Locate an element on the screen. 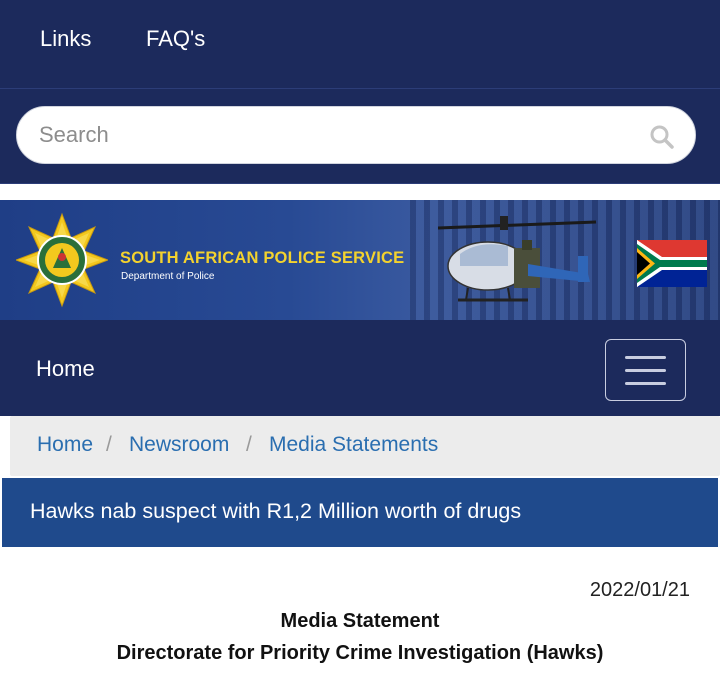 The width and height of the screenshot is (720, 680). south-african-flag-icon is located at coordinates (672, 263).